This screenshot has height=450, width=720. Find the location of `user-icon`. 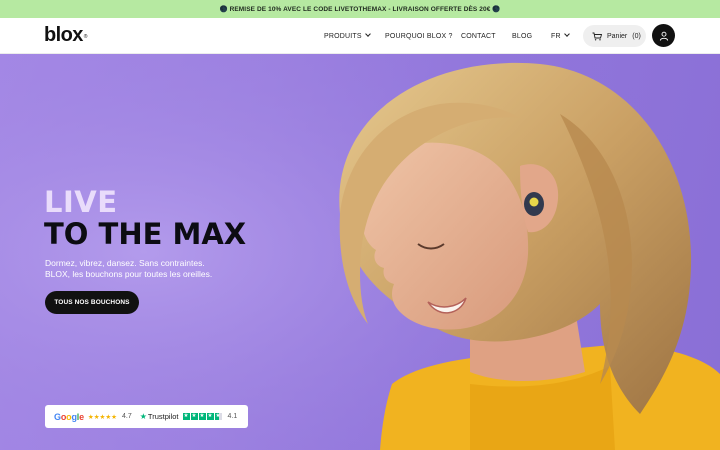

user-icon is located at coordinates (663, 36).